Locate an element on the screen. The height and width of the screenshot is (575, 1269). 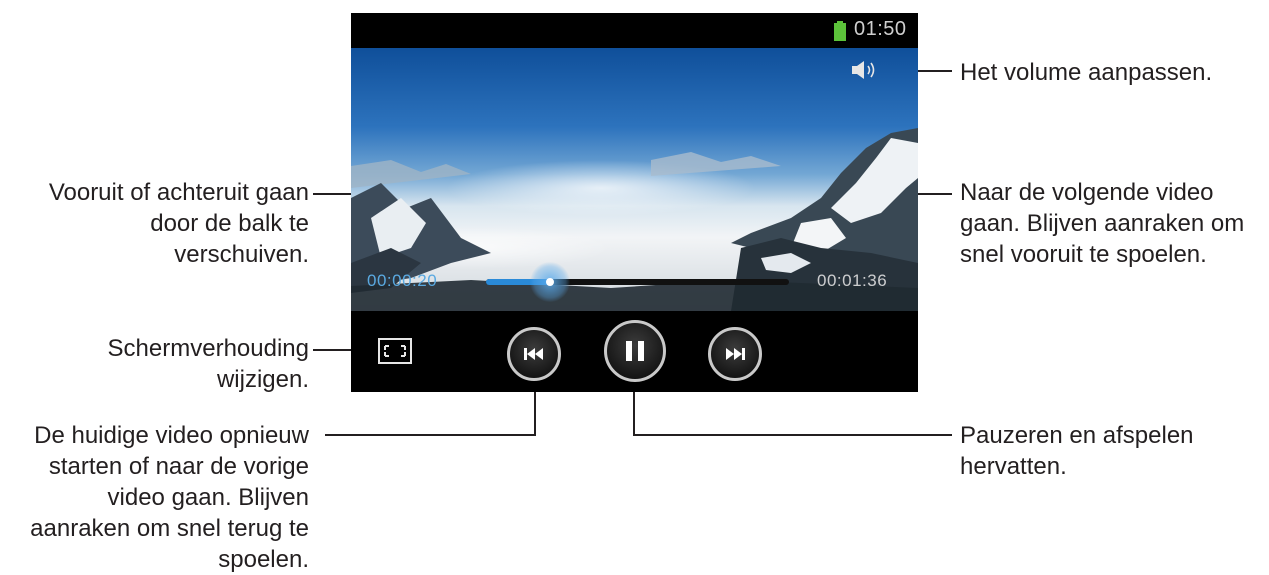
annotation-ratio: Schermverhouding wijzigen. is located at coordinates (208, 364).